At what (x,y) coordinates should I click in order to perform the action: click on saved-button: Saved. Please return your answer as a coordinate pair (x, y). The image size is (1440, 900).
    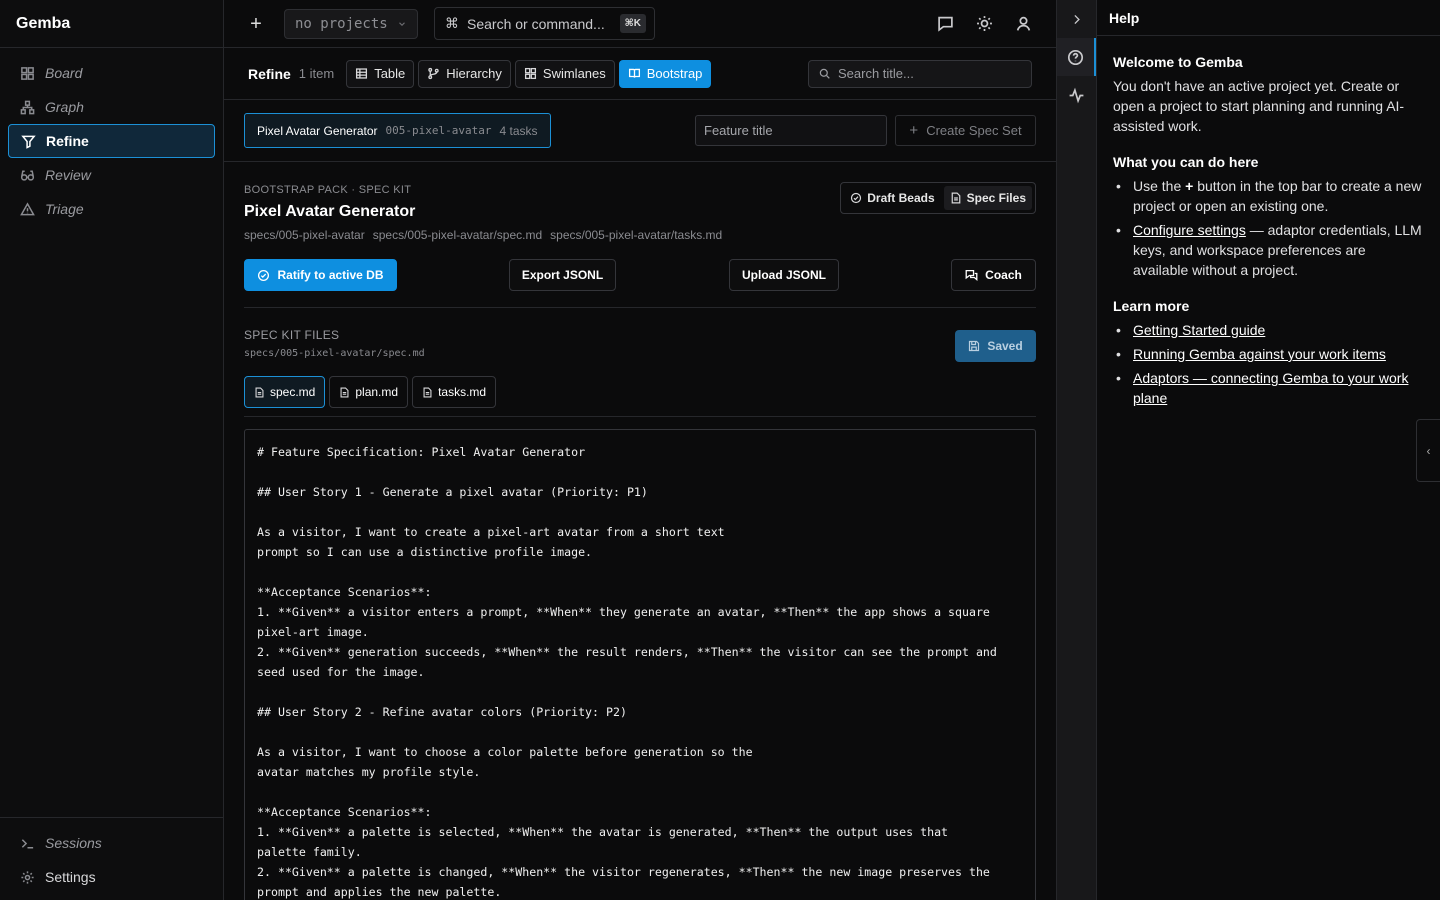
    Looking at the image, I should click on (995, 346).